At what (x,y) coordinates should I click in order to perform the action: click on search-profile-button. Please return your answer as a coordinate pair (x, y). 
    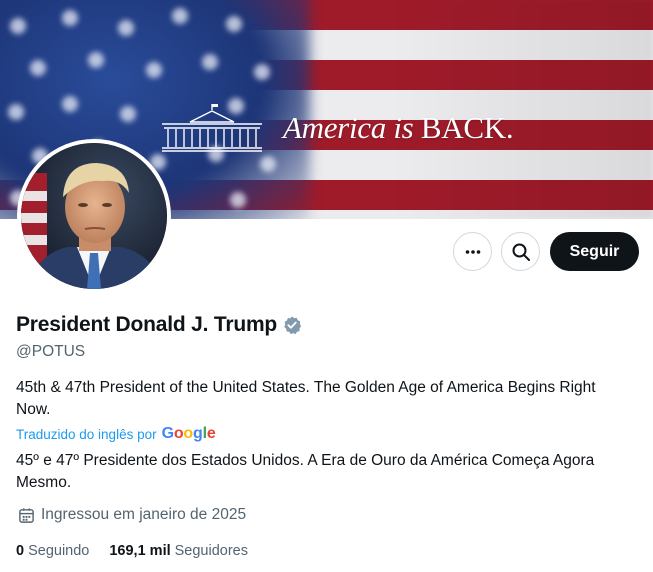
    Looking at the image, I should click on (520, 251).